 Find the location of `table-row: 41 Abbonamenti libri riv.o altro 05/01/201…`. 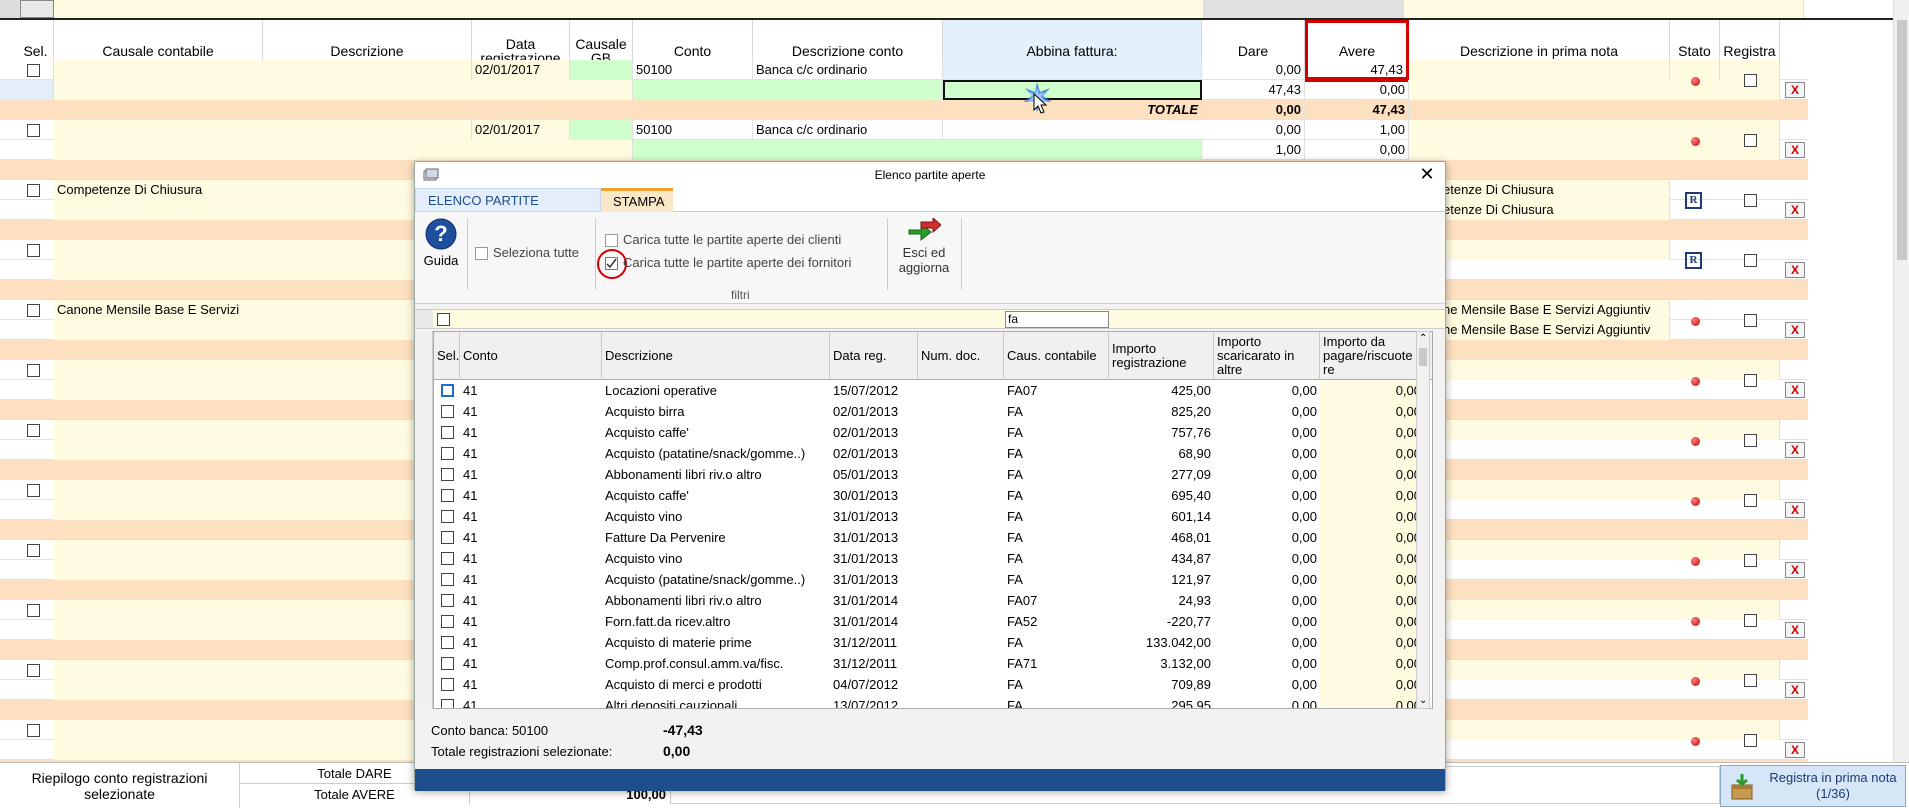

table-row: 41 Abbonamenti libri riv.o altro 05/01/201… is located at coordinates (933, 474).